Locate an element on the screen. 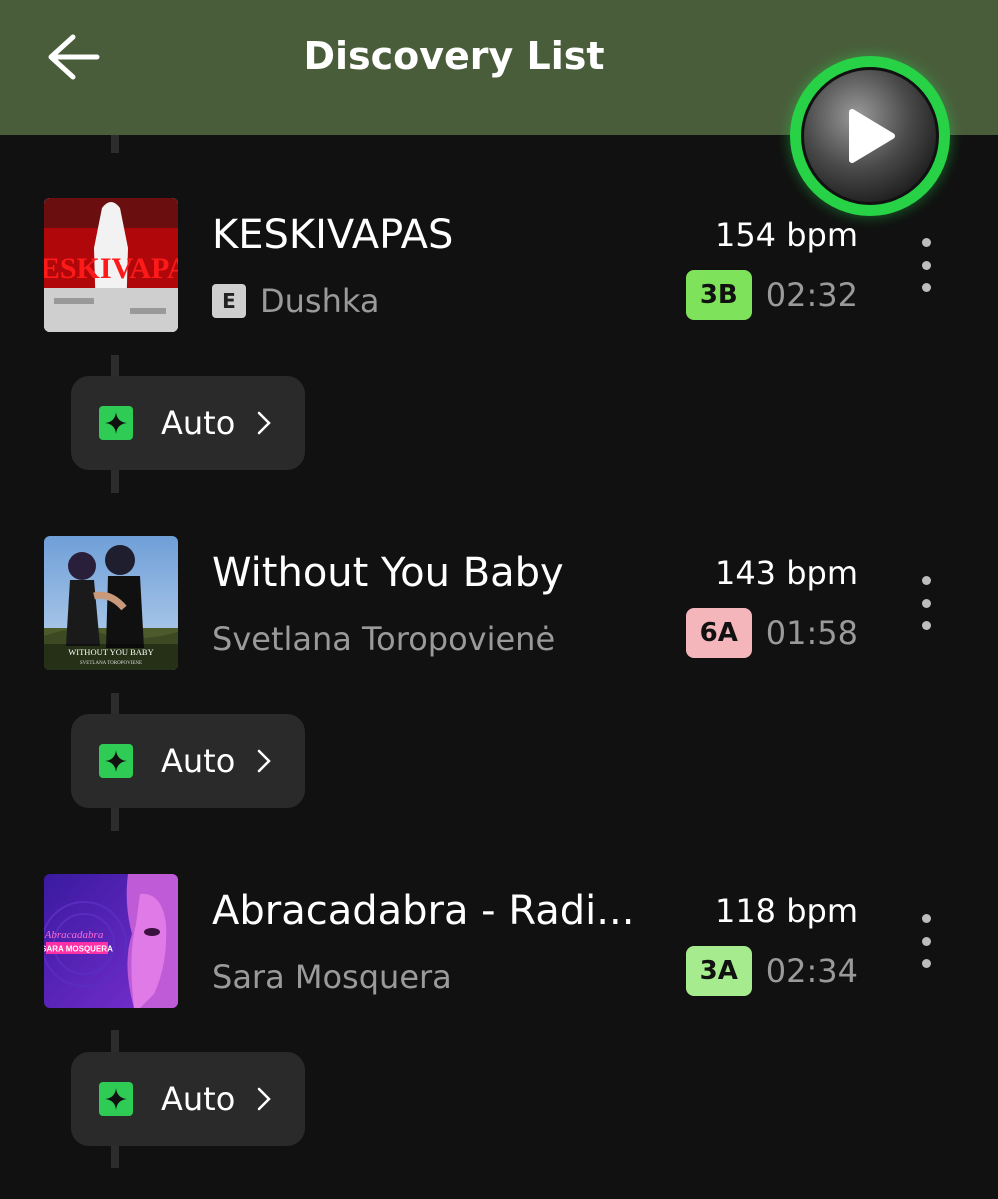 This screenshot has height=1199, width=998. album-cover-art: WITHOUT YOU BABY SVETLANA TOROPOVIENE is located at coordinates (111, 603).